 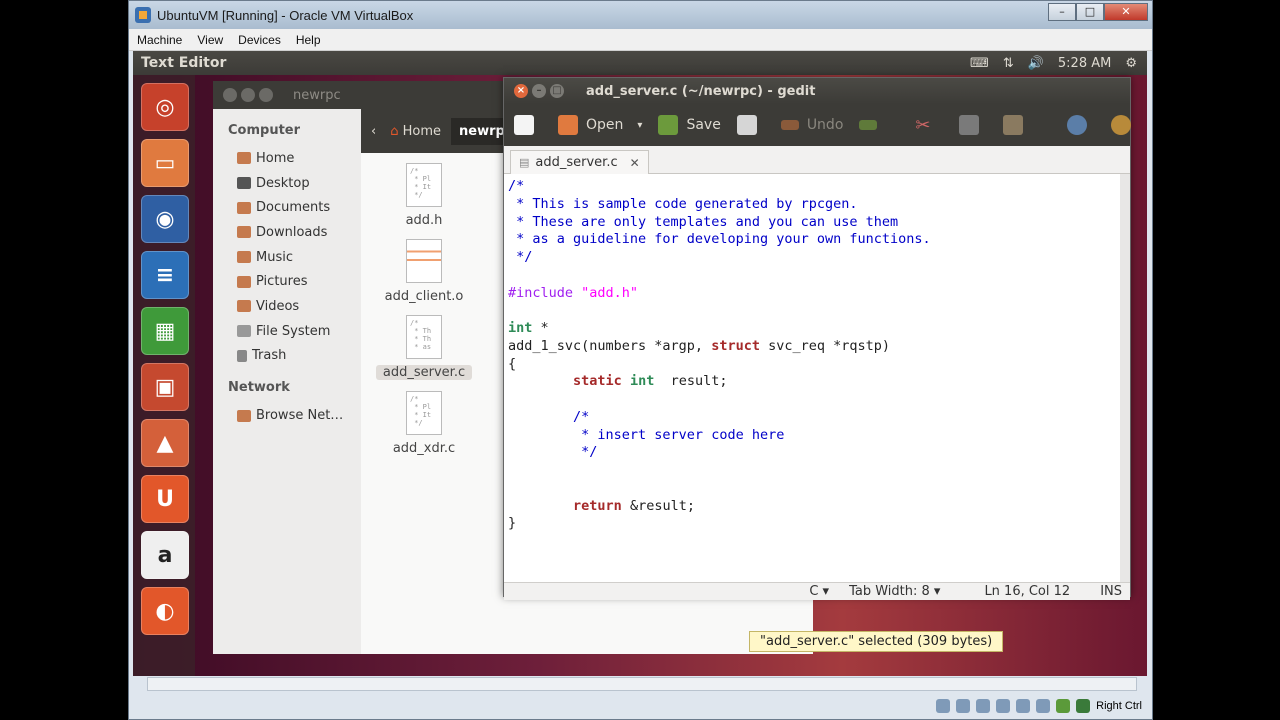 I want to click on fm-maximize-button, so click(x=266, y=95).